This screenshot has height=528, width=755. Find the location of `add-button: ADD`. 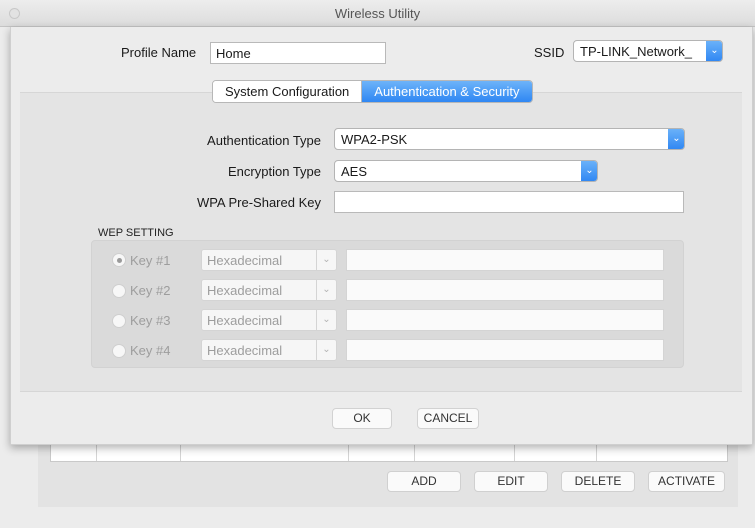

add-button: ADD is located at coordinates (424, 481).